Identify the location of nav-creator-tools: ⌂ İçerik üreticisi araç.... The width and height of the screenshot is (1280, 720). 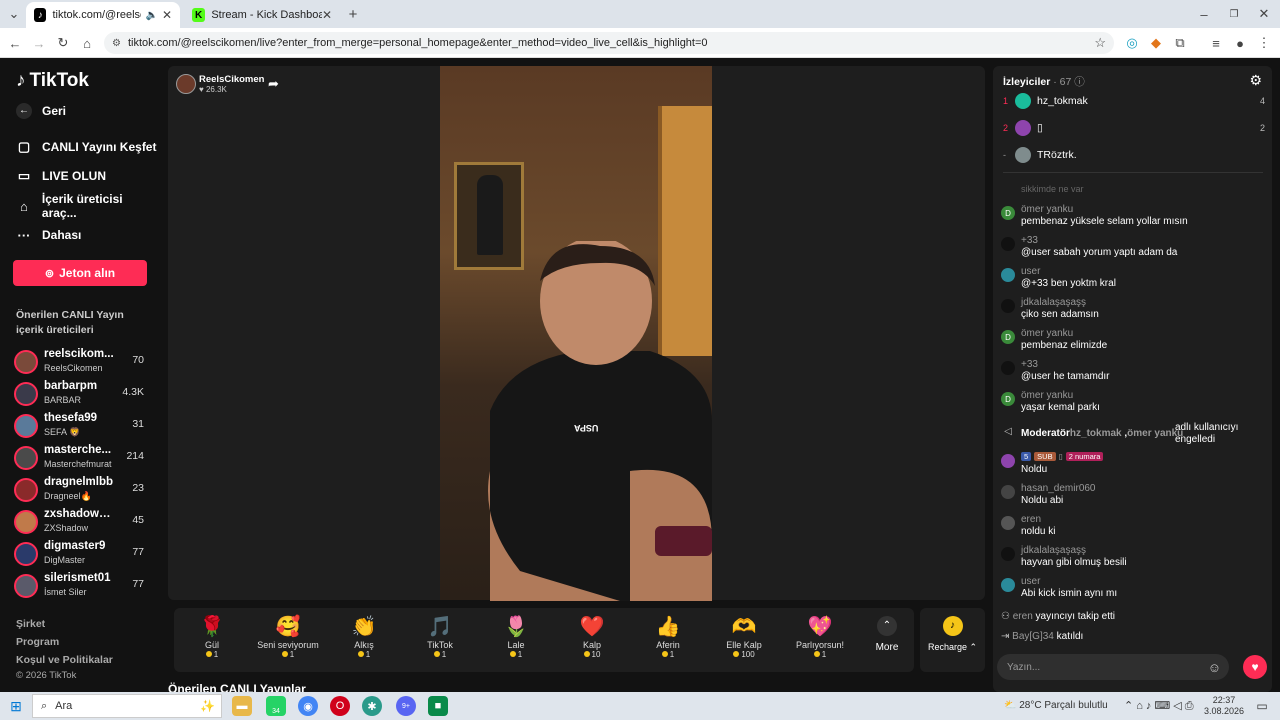
(88, 206).